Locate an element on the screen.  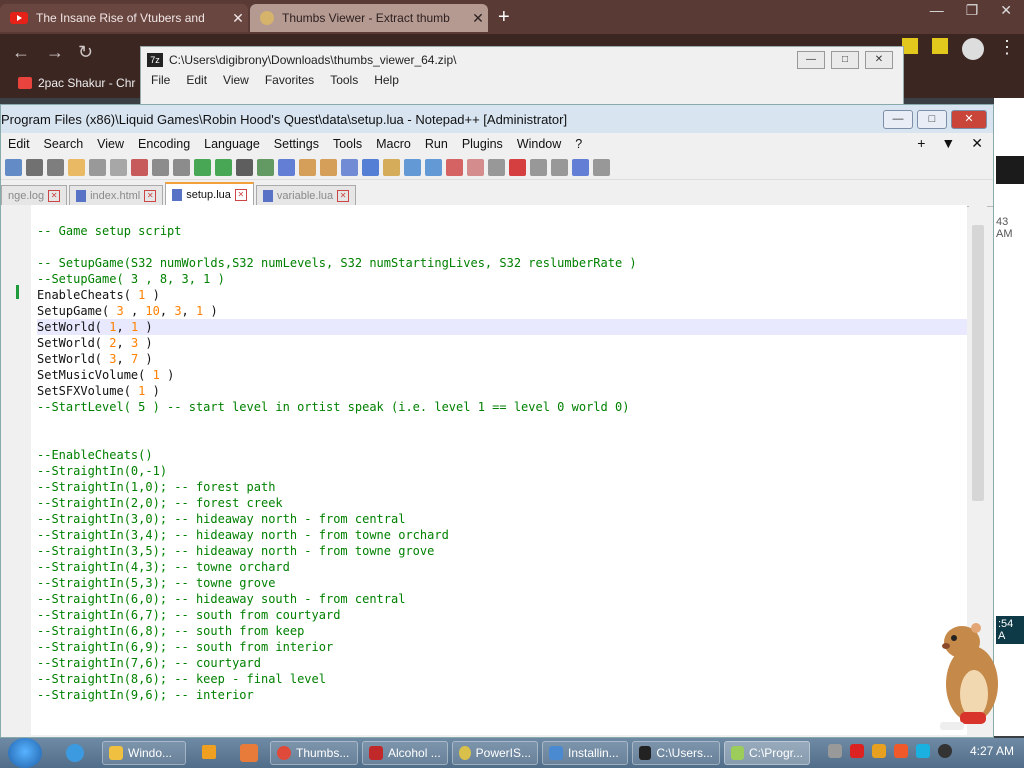
new-tab-button: + is located at coordinates (504, 17).